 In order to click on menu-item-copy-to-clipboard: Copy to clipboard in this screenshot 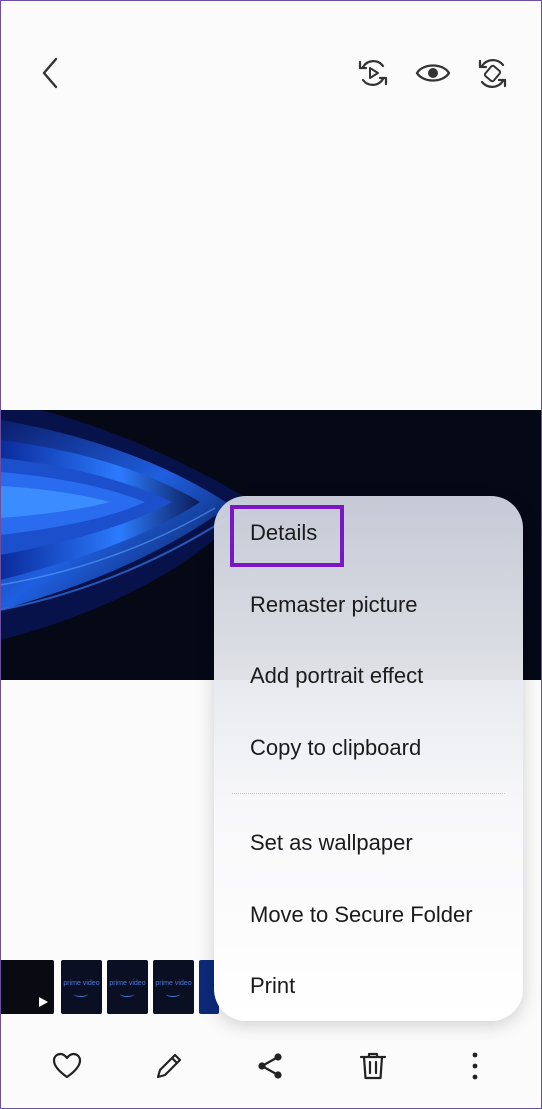, I will do `click(335, 748)`.